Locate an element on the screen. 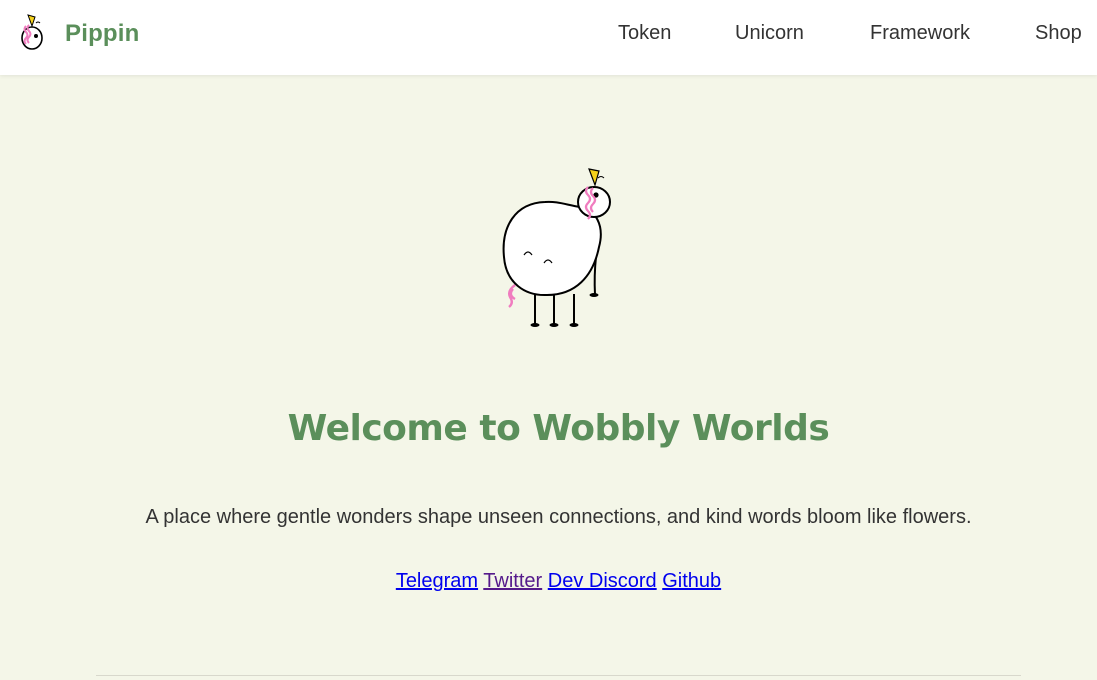  page-title: Welcome to Wobbly Worlds is located at coordinates (558, 428).